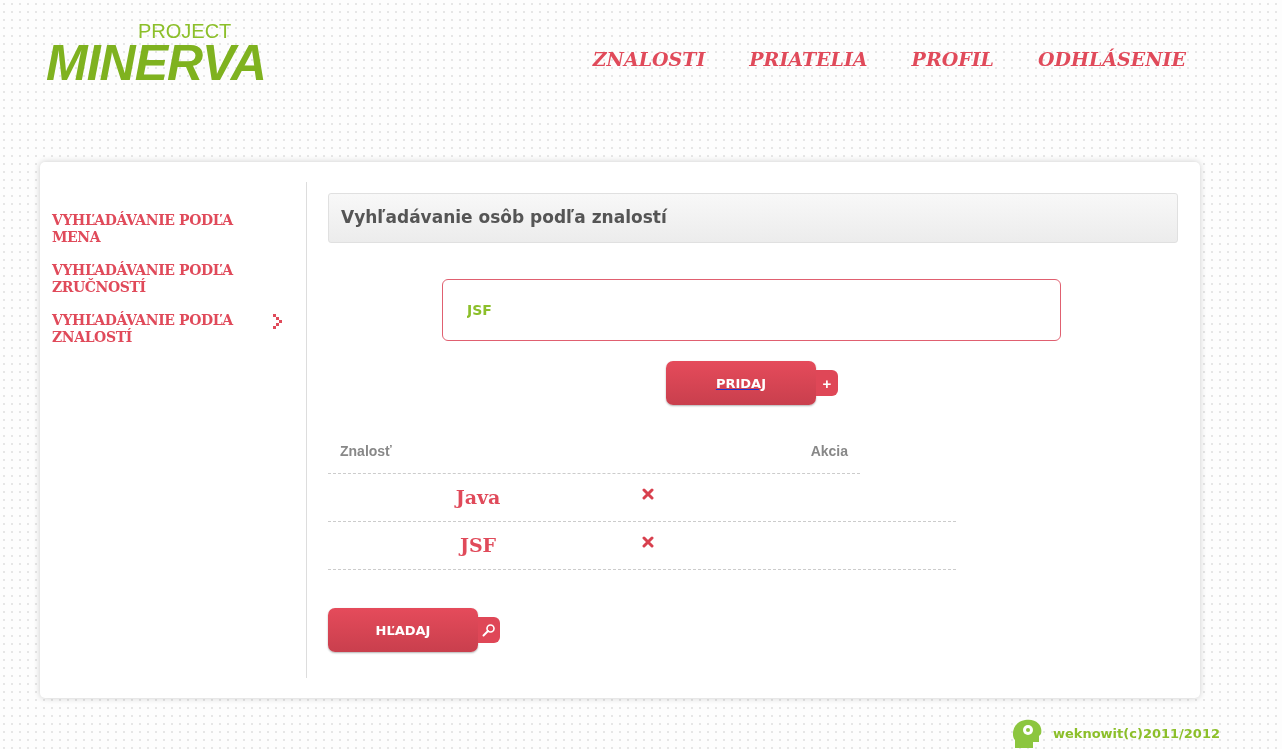 The width and height of the screenshot is (1282, 749). I want to click on add-button: PRIDAJ, so click(741, 383).